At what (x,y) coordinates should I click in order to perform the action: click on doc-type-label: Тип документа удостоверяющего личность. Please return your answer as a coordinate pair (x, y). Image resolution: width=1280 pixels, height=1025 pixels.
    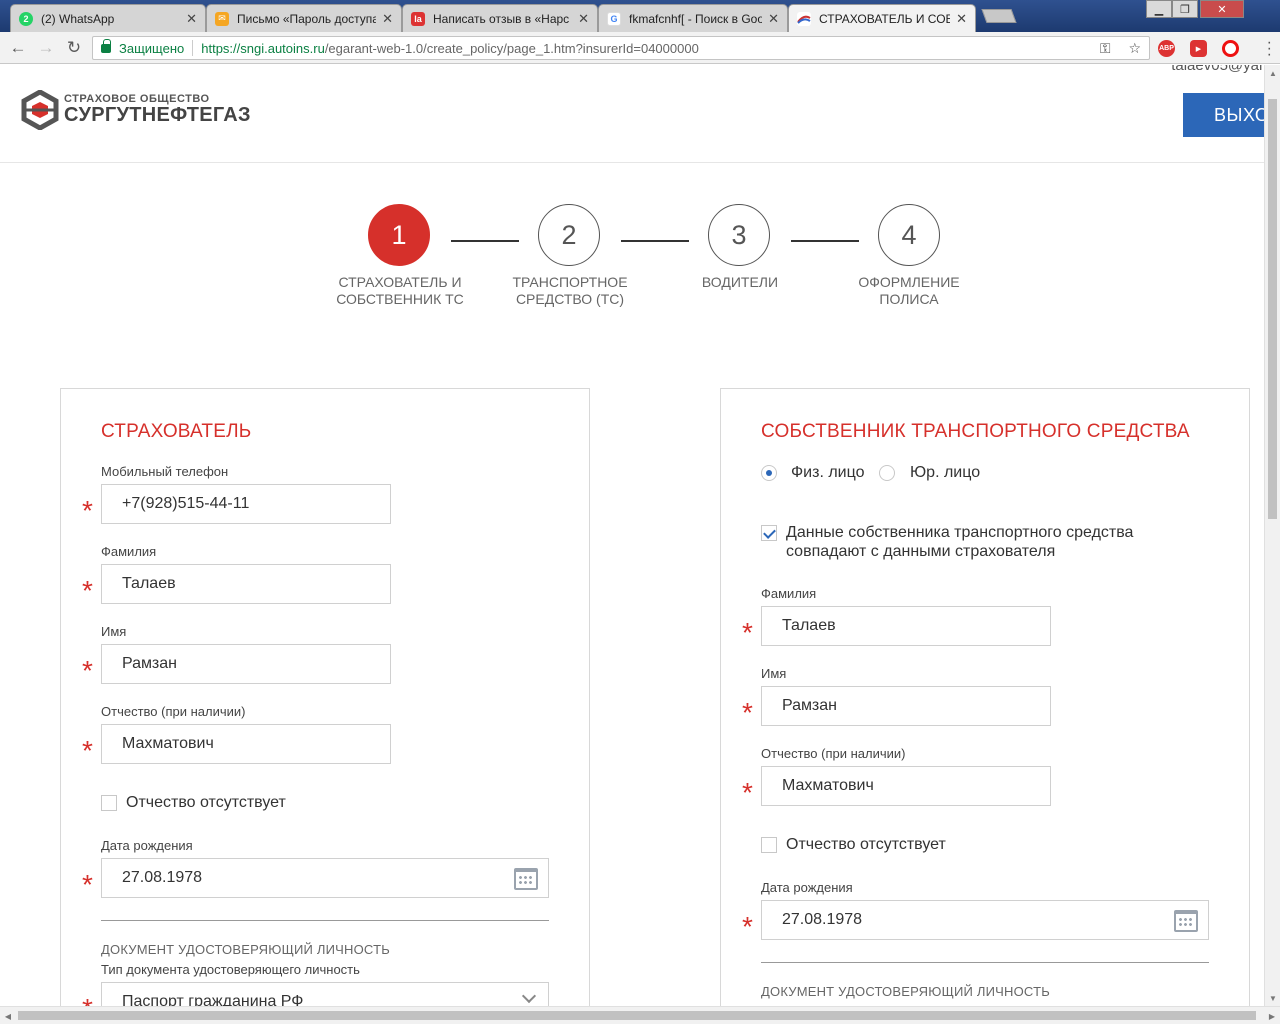
    Looking at the image, I should click on (230, 969).